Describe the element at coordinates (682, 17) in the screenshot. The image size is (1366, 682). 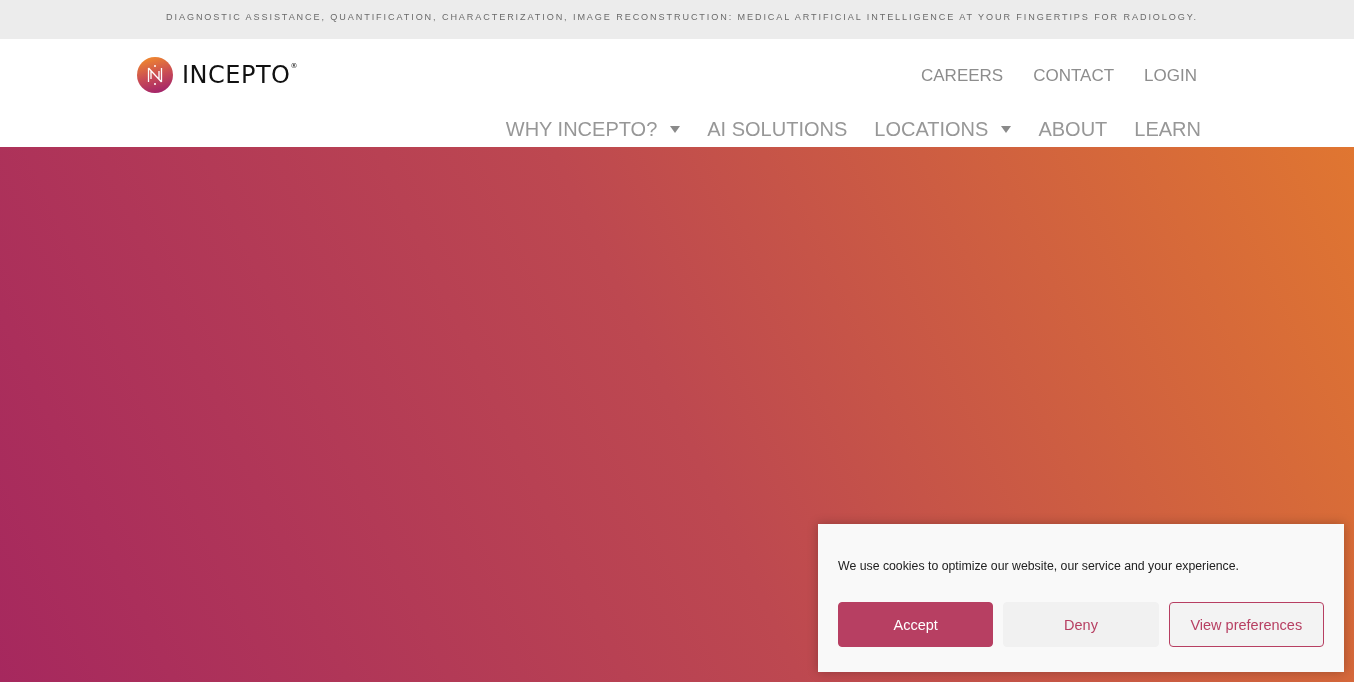
I see `tagline-text: DIAGNOSTIC ASSISTANCE, QUANTIFICATION, CHARACTERIZATION, IMAGE RECONSTRUCTION: MEDICAL ARTIFICIAL INTELLIGENCE AT YOUR FINGERTIPS FOR RADIOLOGY.` at that location.